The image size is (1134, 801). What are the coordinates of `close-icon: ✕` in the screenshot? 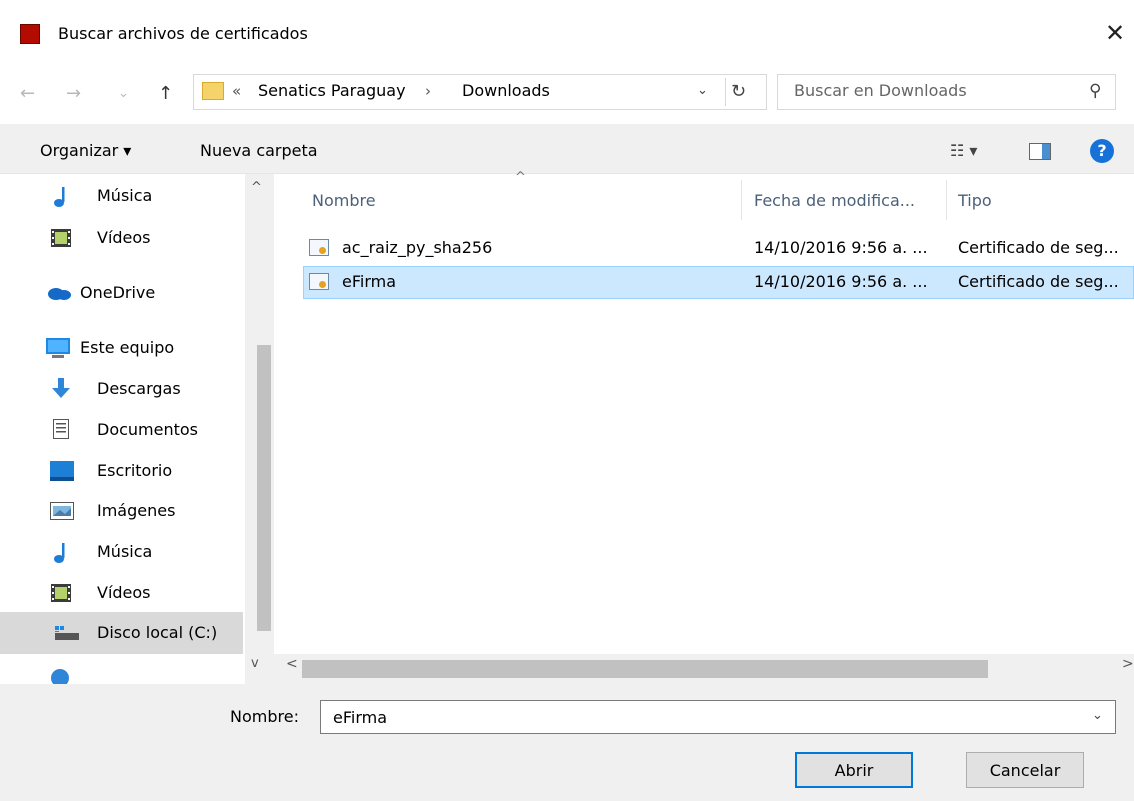 It's located at (1115, 33).